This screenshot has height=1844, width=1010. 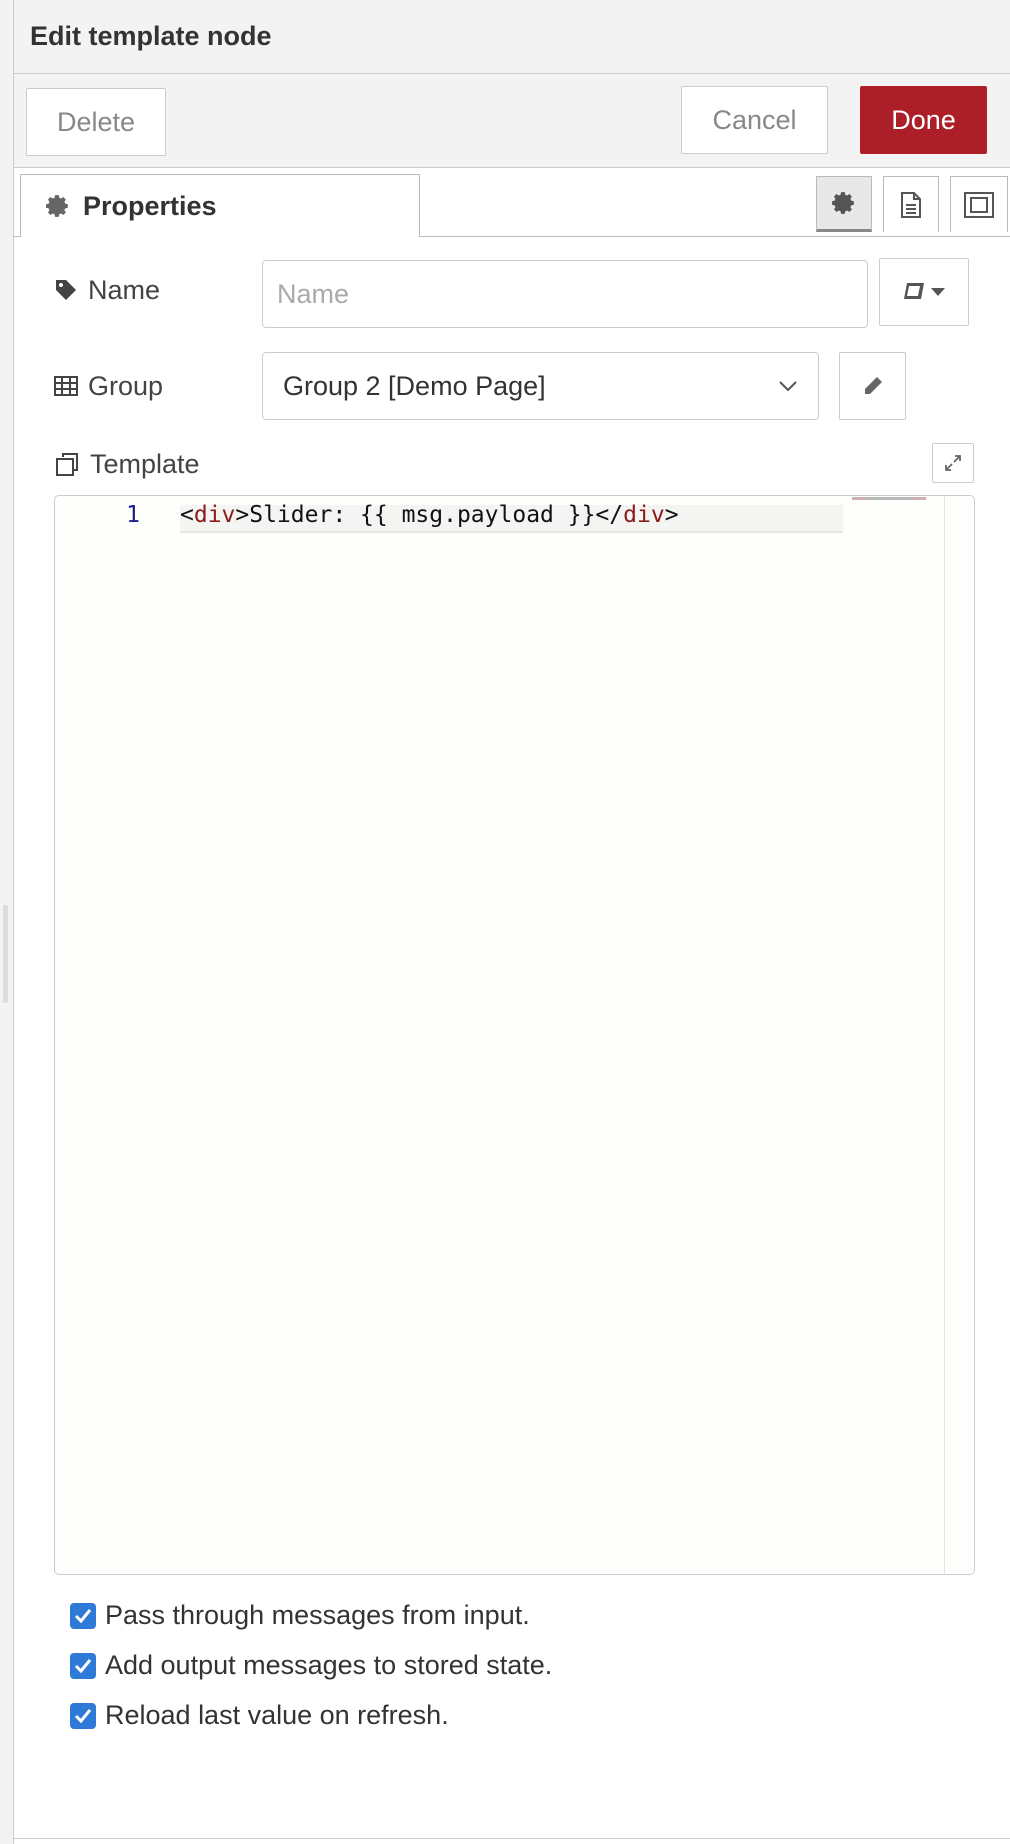 I want to click on option-store-state: Add output messages to stored state., so click(x=311, y=1665).